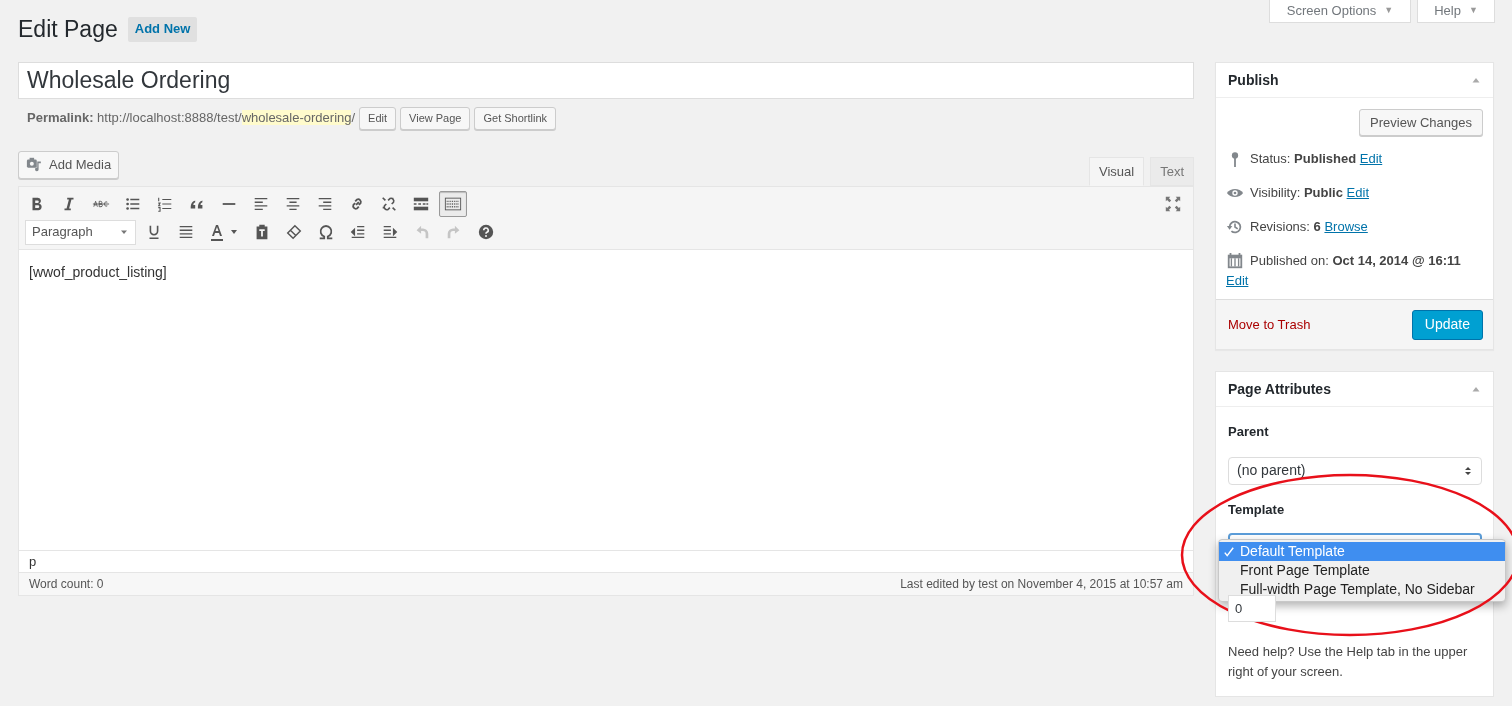 The width and height of the screenshot is (1512, 706). What do you see at coordinates (1252, 608) in the screenshot?
I see `order-field: 0` at bounding box center [1252, 608].